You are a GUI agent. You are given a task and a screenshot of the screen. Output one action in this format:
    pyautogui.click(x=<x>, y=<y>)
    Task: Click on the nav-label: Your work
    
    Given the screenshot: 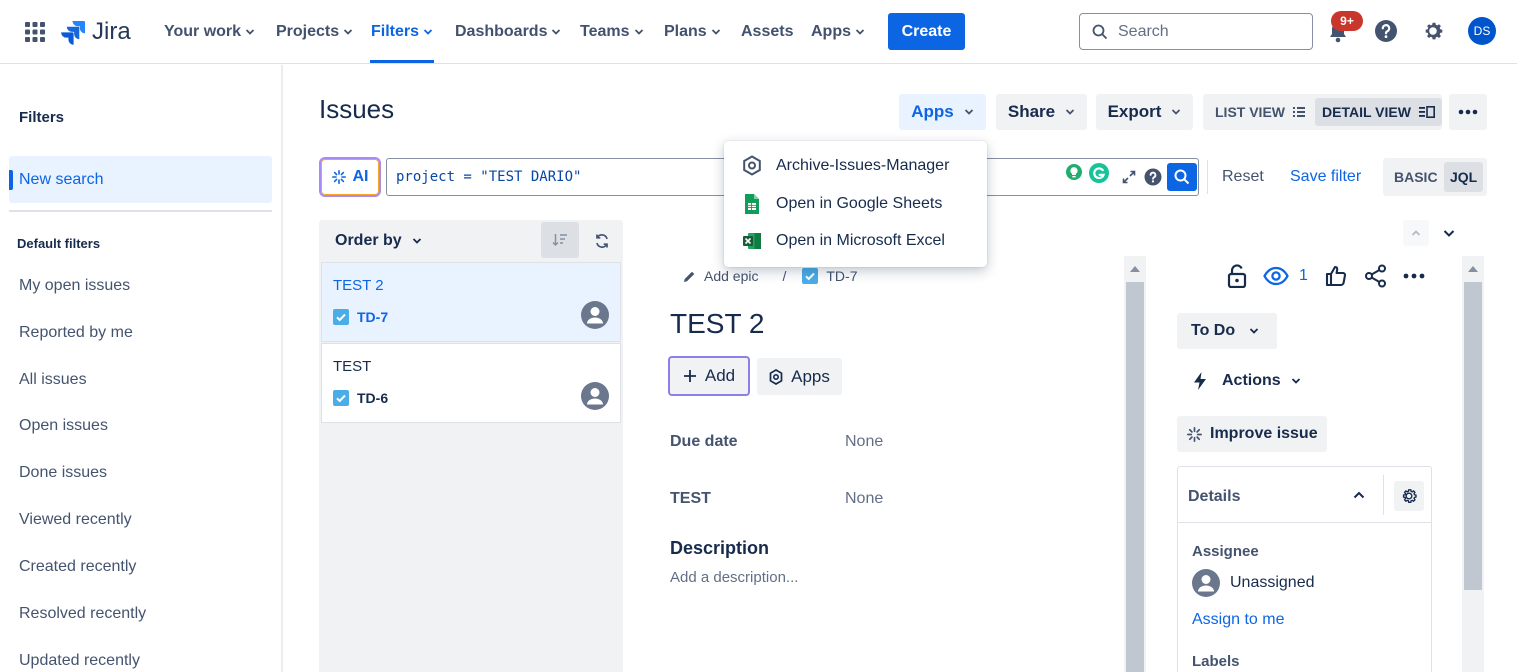 What is the action you would take?
    pyautogui.click(x=203, y=31)
    